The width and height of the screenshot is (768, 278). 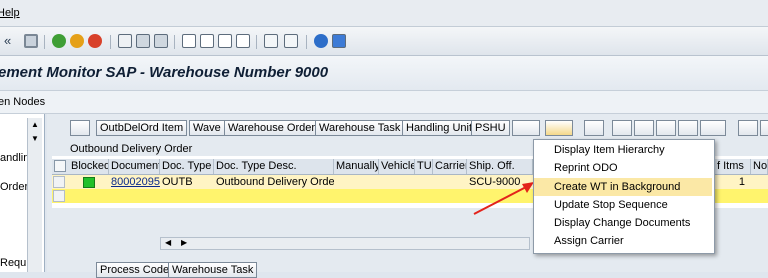 What do you see at coordinates (35, 124) in the screenshot?
I see `scroll-up-icon: ▲` at bounding box center [35, 124].